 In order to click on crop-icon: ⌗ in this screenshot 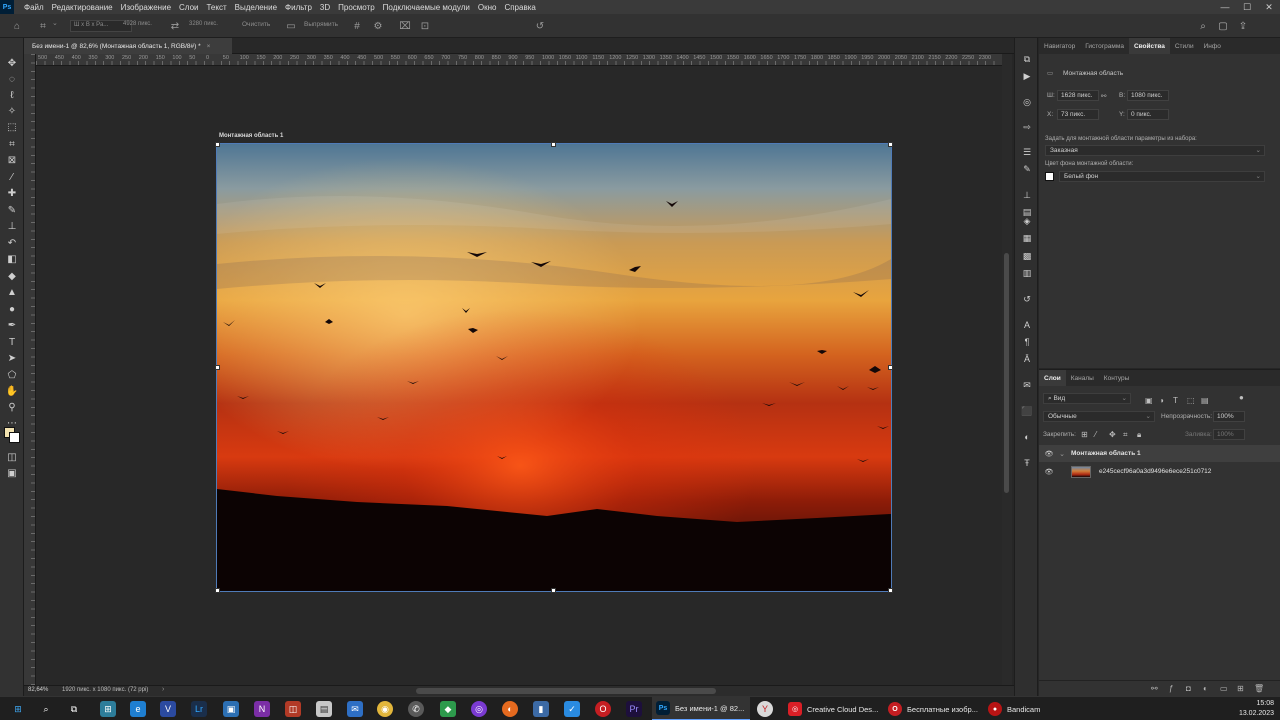, I will do `click(43, 26)`.